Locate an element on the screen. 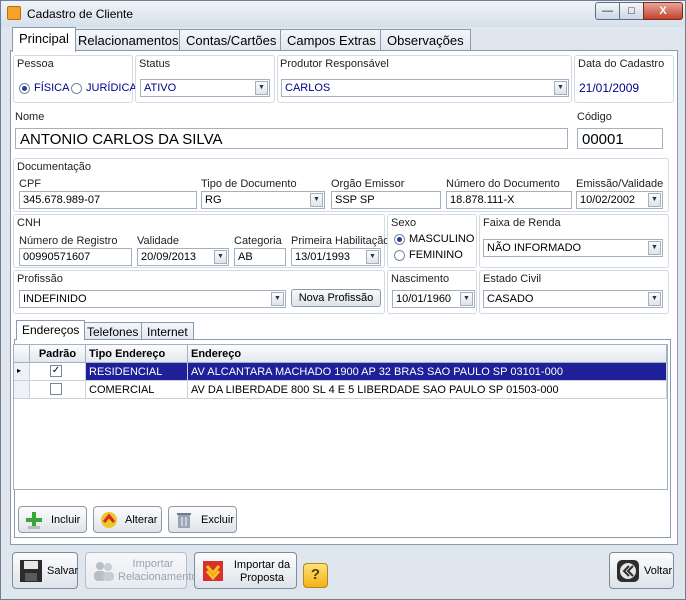 Image resolution: width=686 pixels, height=600 pixels. grid-header-padrao: Padrão is located at coordinates (58, 354).